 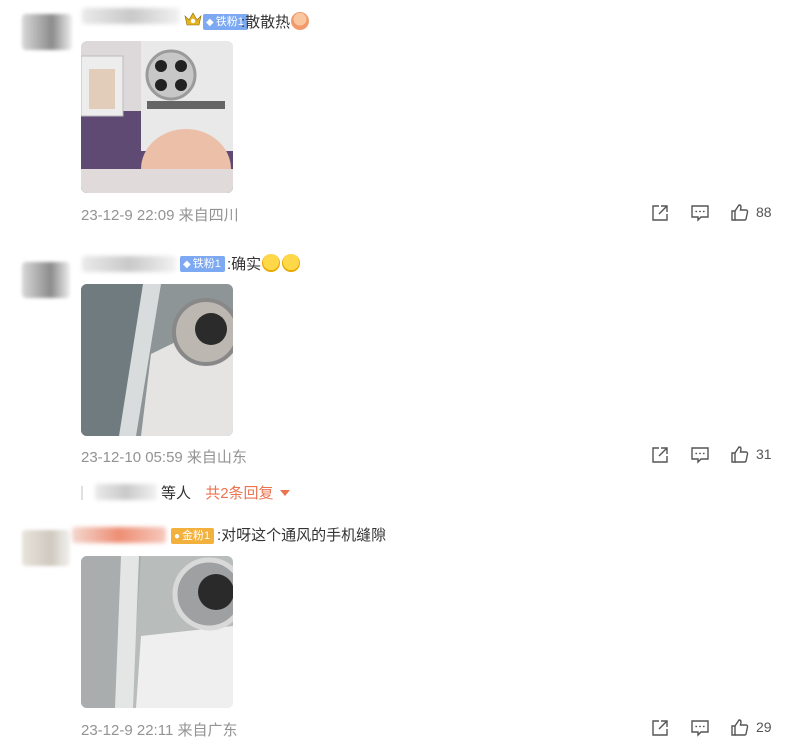 I want to click on comment-text: :散散热, so click(x=275, y=22).